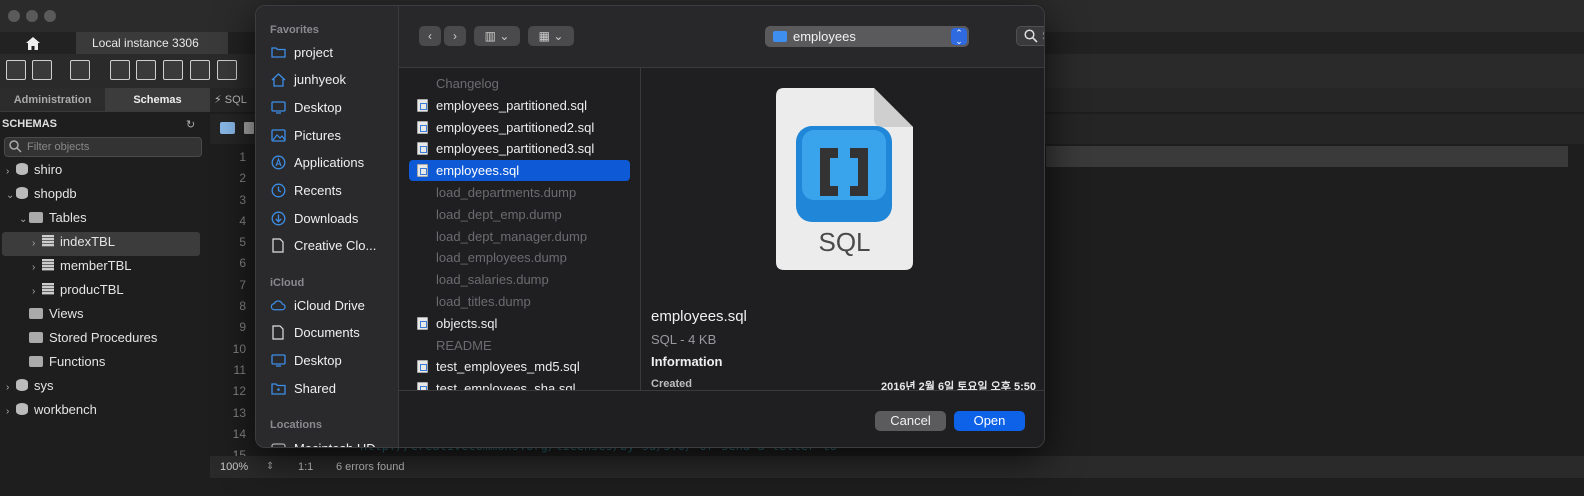 The width and height of the screenshot is (1584, 496). What do you see at coordinates (519, 345) in the screenshot?
I see `file-list-item: README` at bounding box center [519, 345].